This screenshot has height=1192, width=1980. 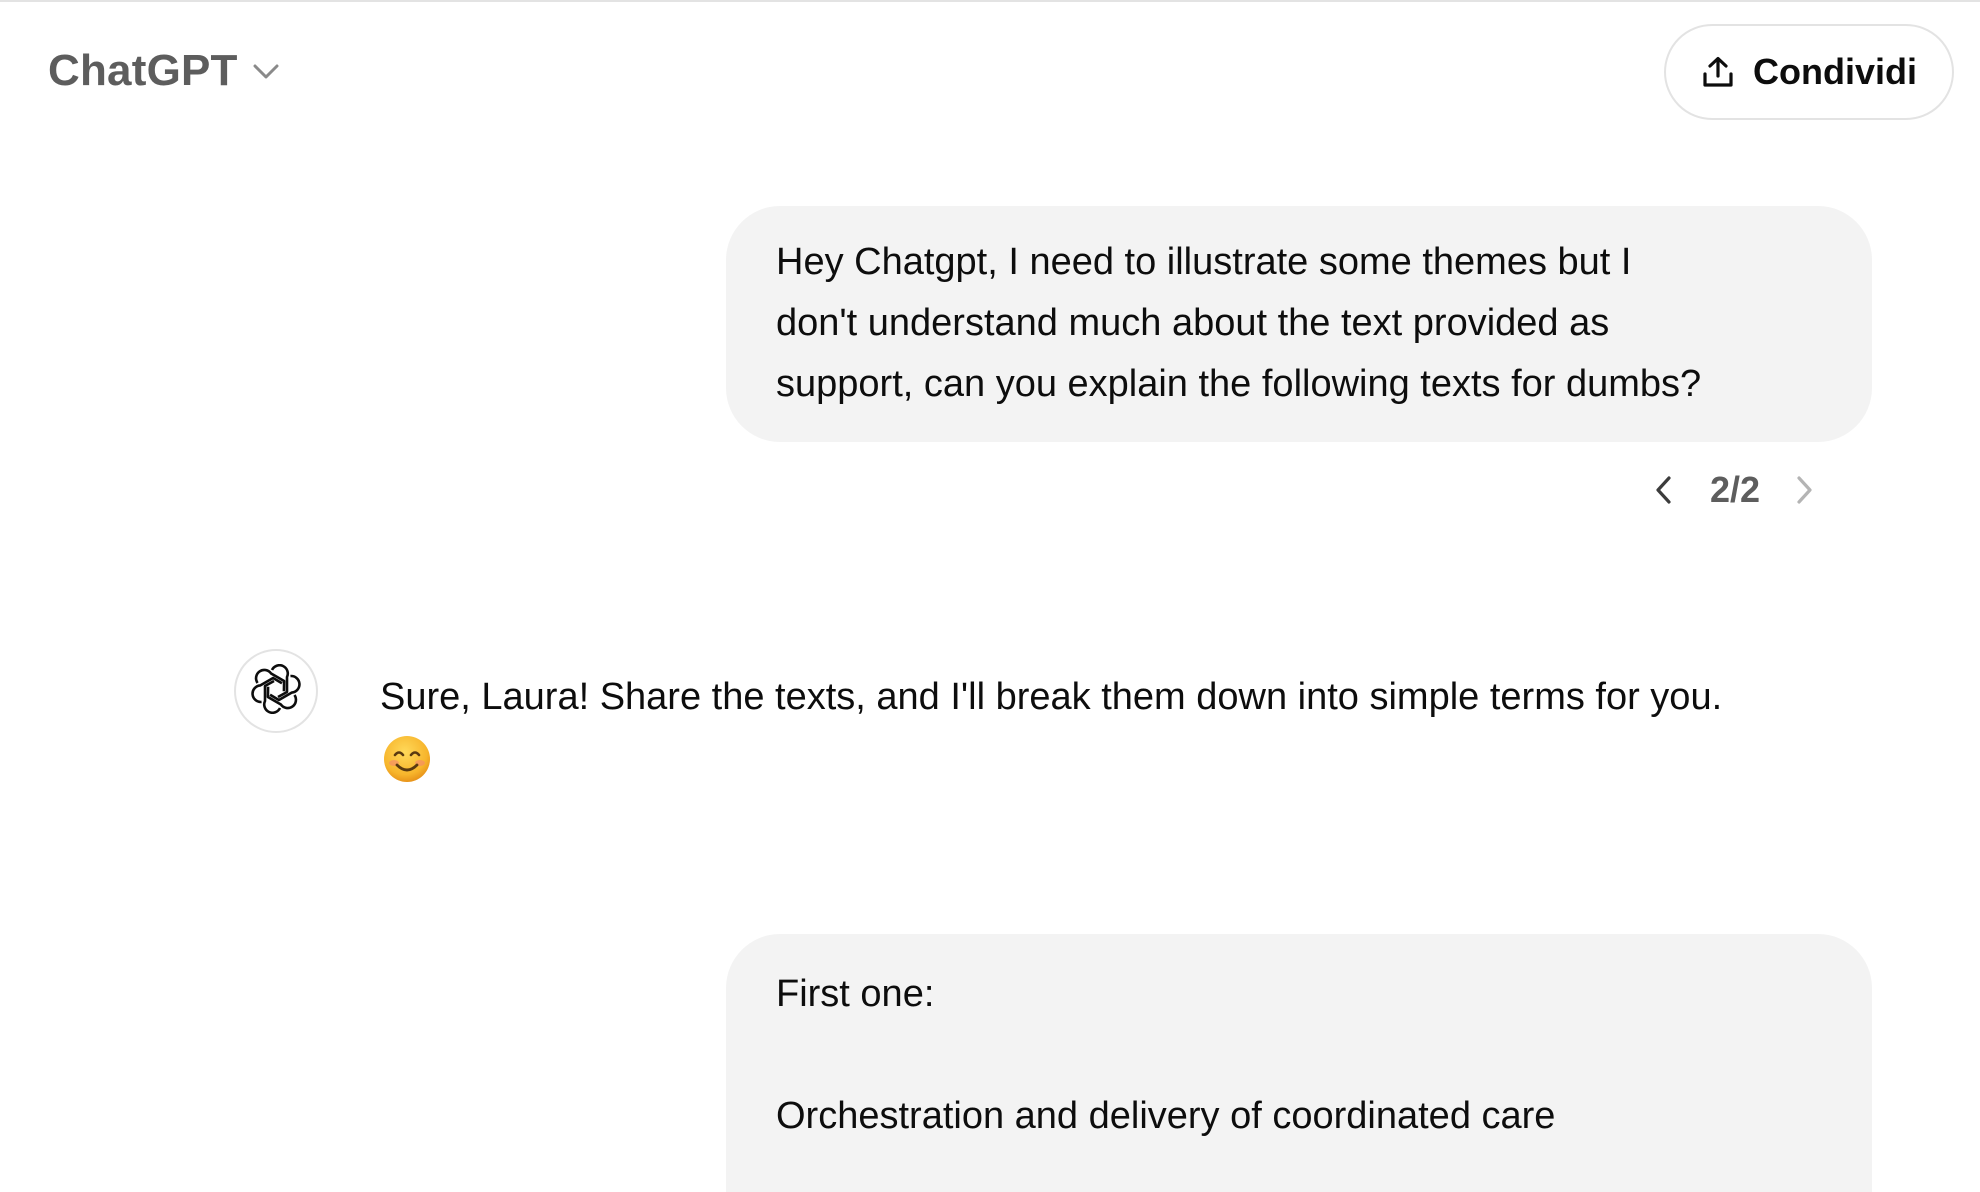 I want to click on upload-icon, so click(x=1718, y=72).